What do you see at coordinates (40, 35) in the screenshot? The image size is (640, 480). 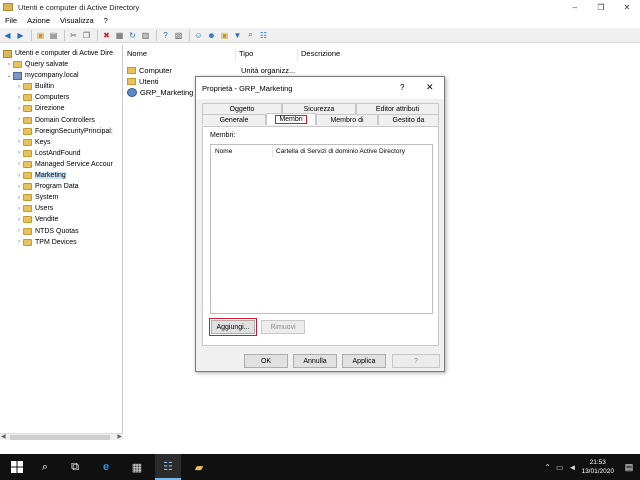 I see `up-folder-icon: ▣` at bounding box center [40, 35].